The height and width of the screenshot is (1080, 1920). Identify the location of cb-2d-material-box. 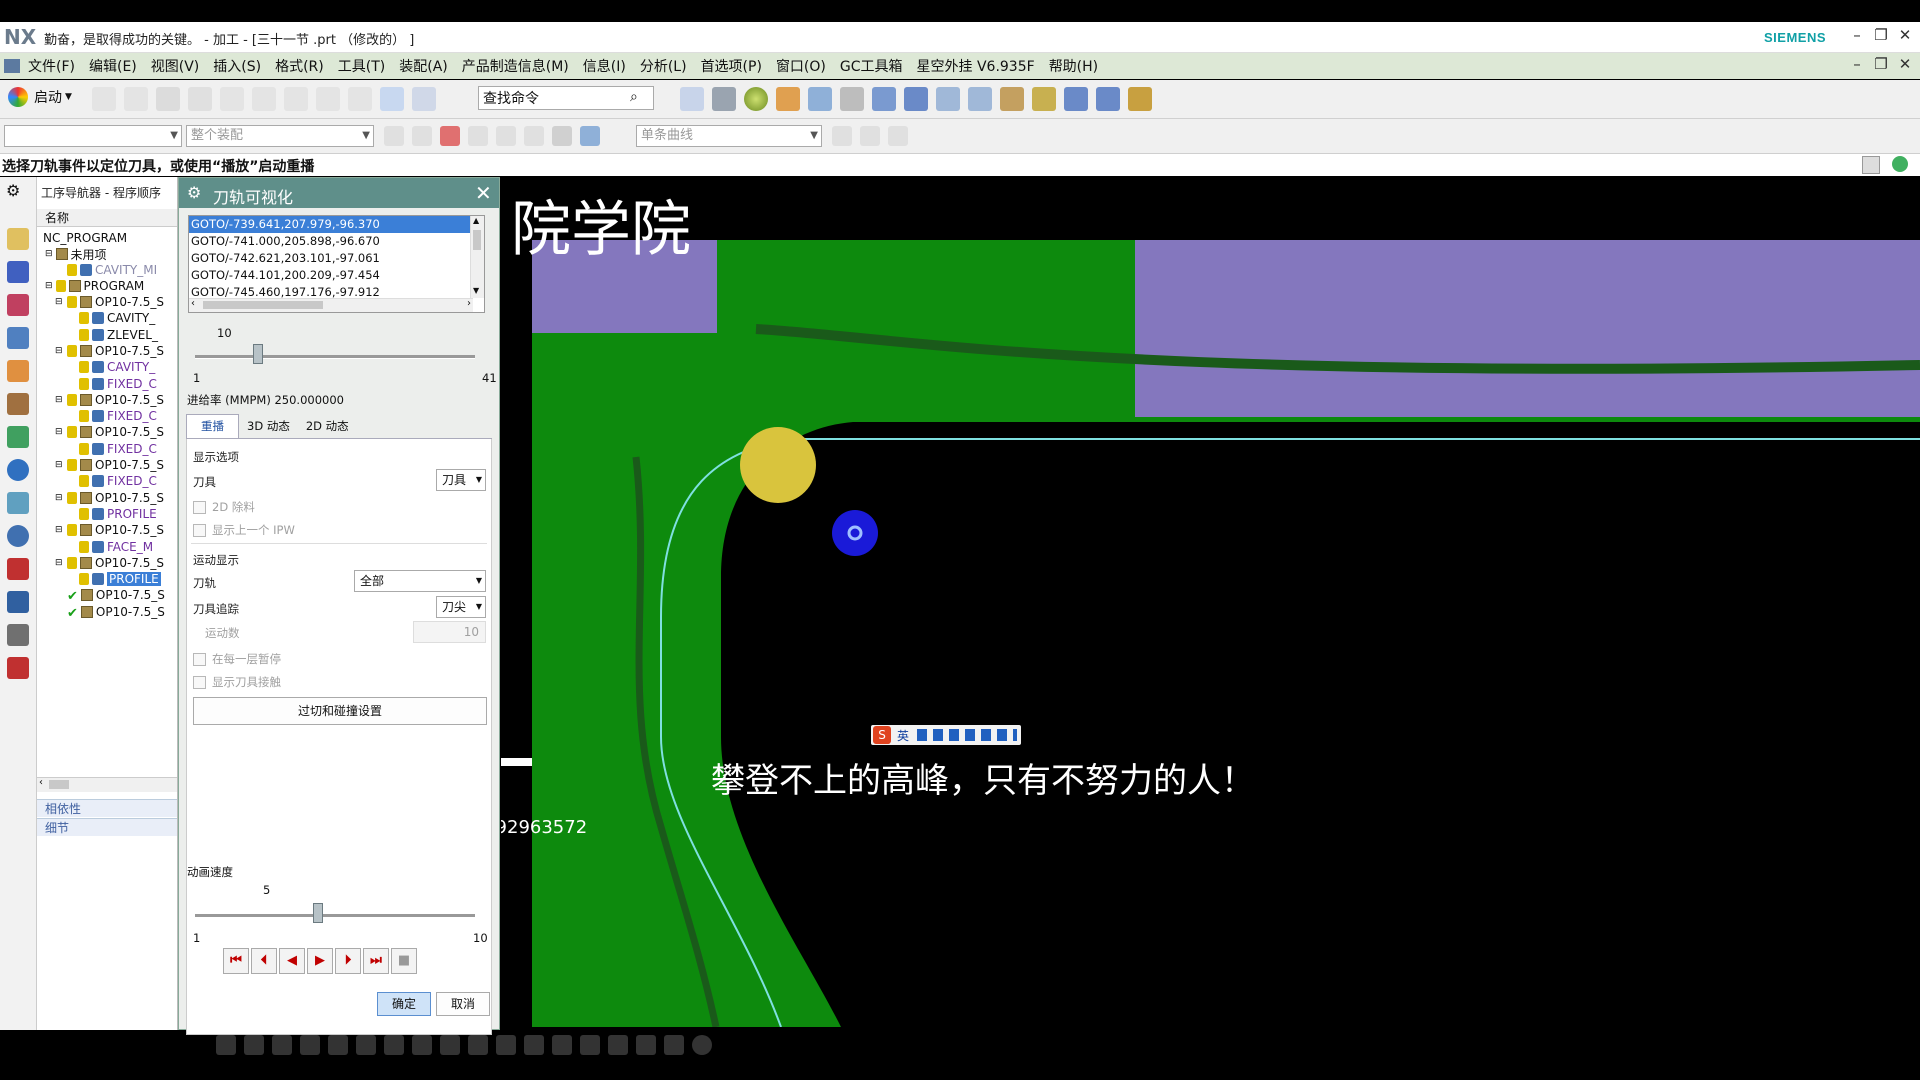
(199, 507).